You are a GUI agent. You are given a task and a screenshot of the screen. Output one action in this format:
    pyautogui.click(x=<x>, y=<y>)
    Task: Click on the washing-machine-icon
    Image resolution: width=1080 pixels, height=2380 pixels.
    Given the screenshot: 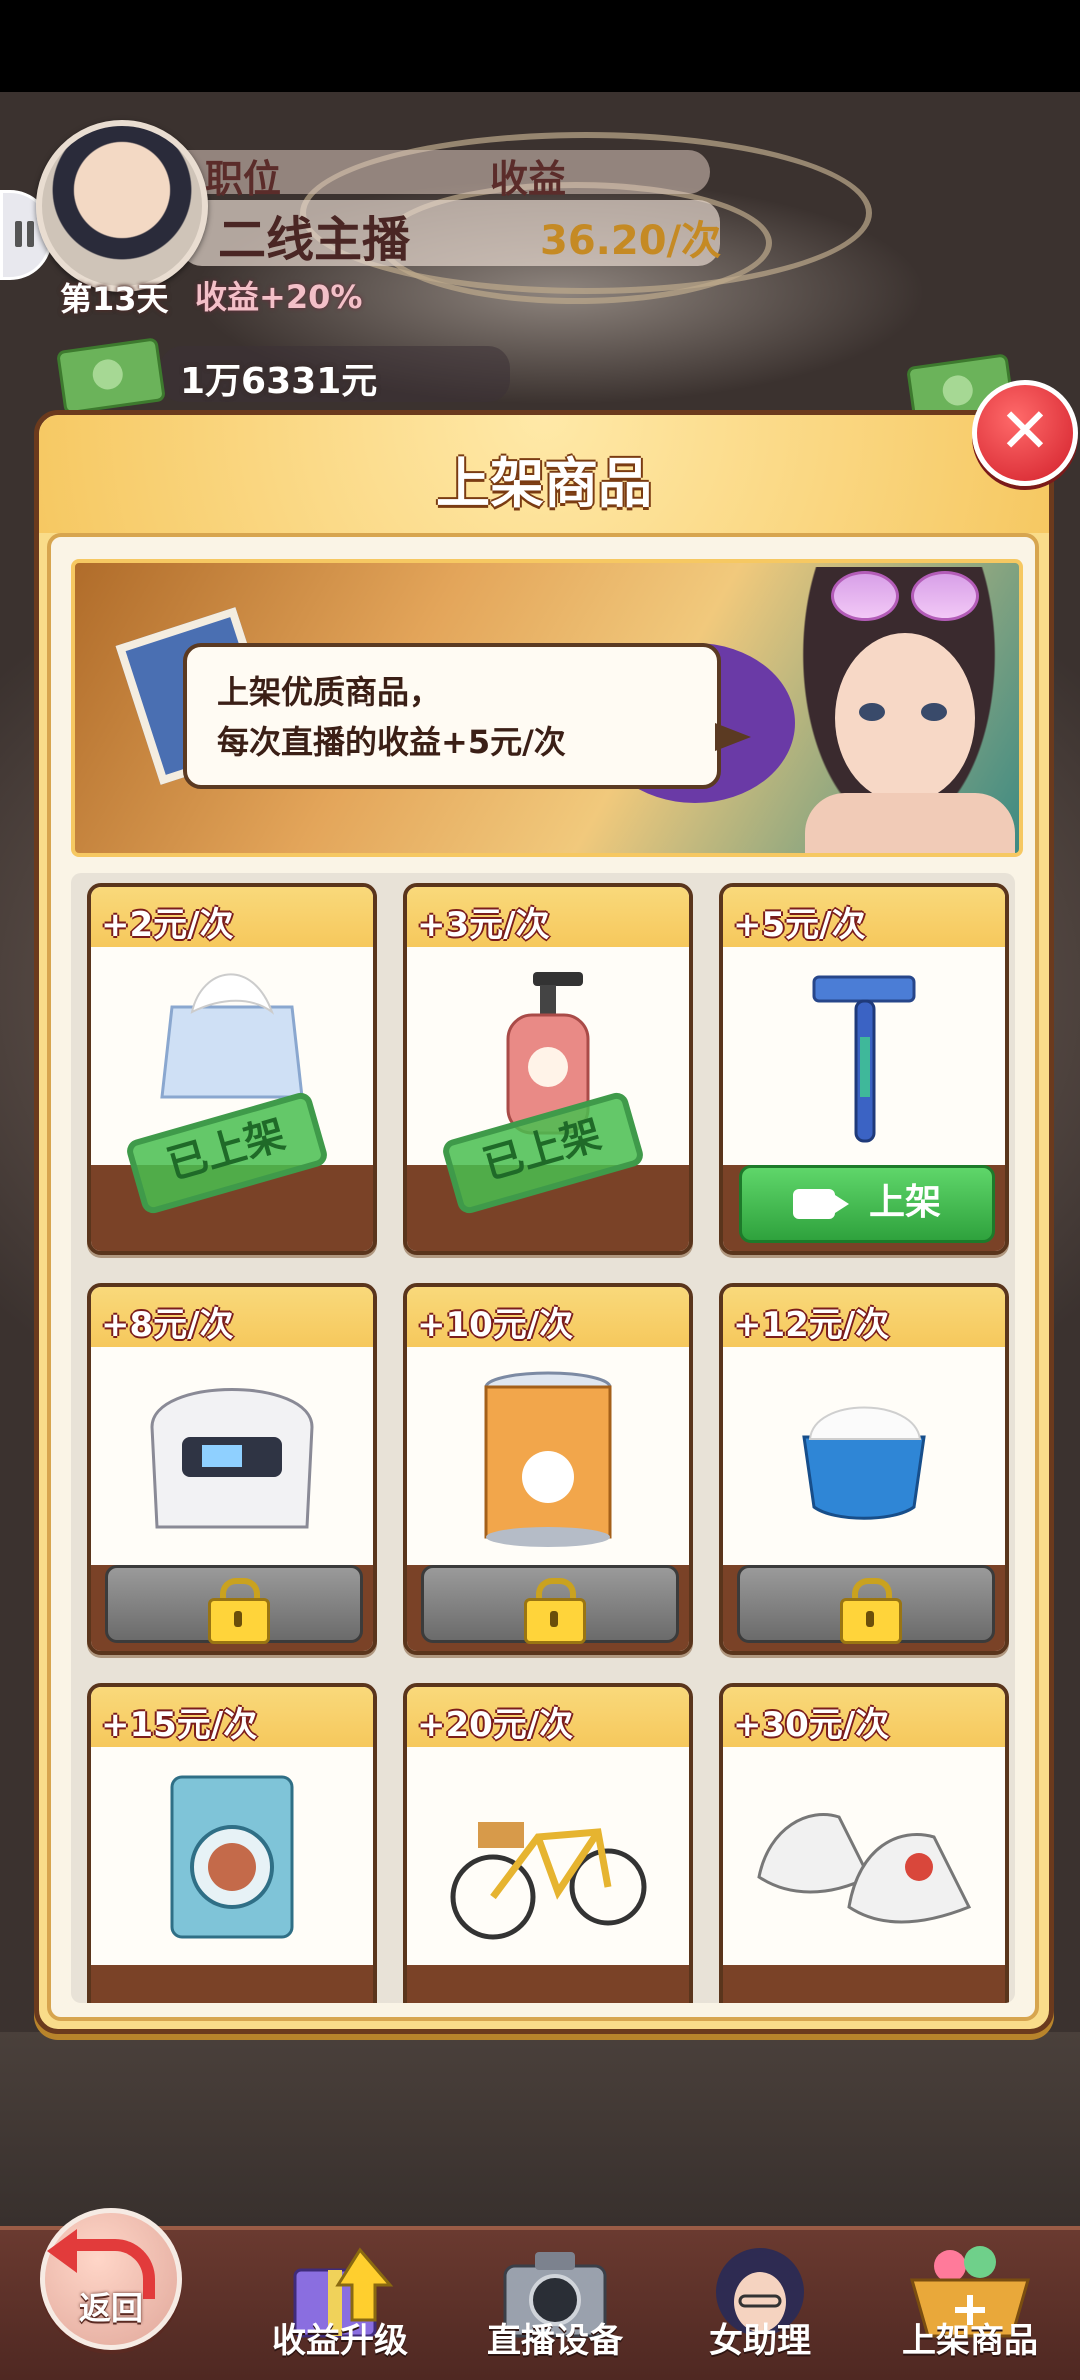 What is the action you would take?
    pyautogui.click(x=232, y=1857)
    